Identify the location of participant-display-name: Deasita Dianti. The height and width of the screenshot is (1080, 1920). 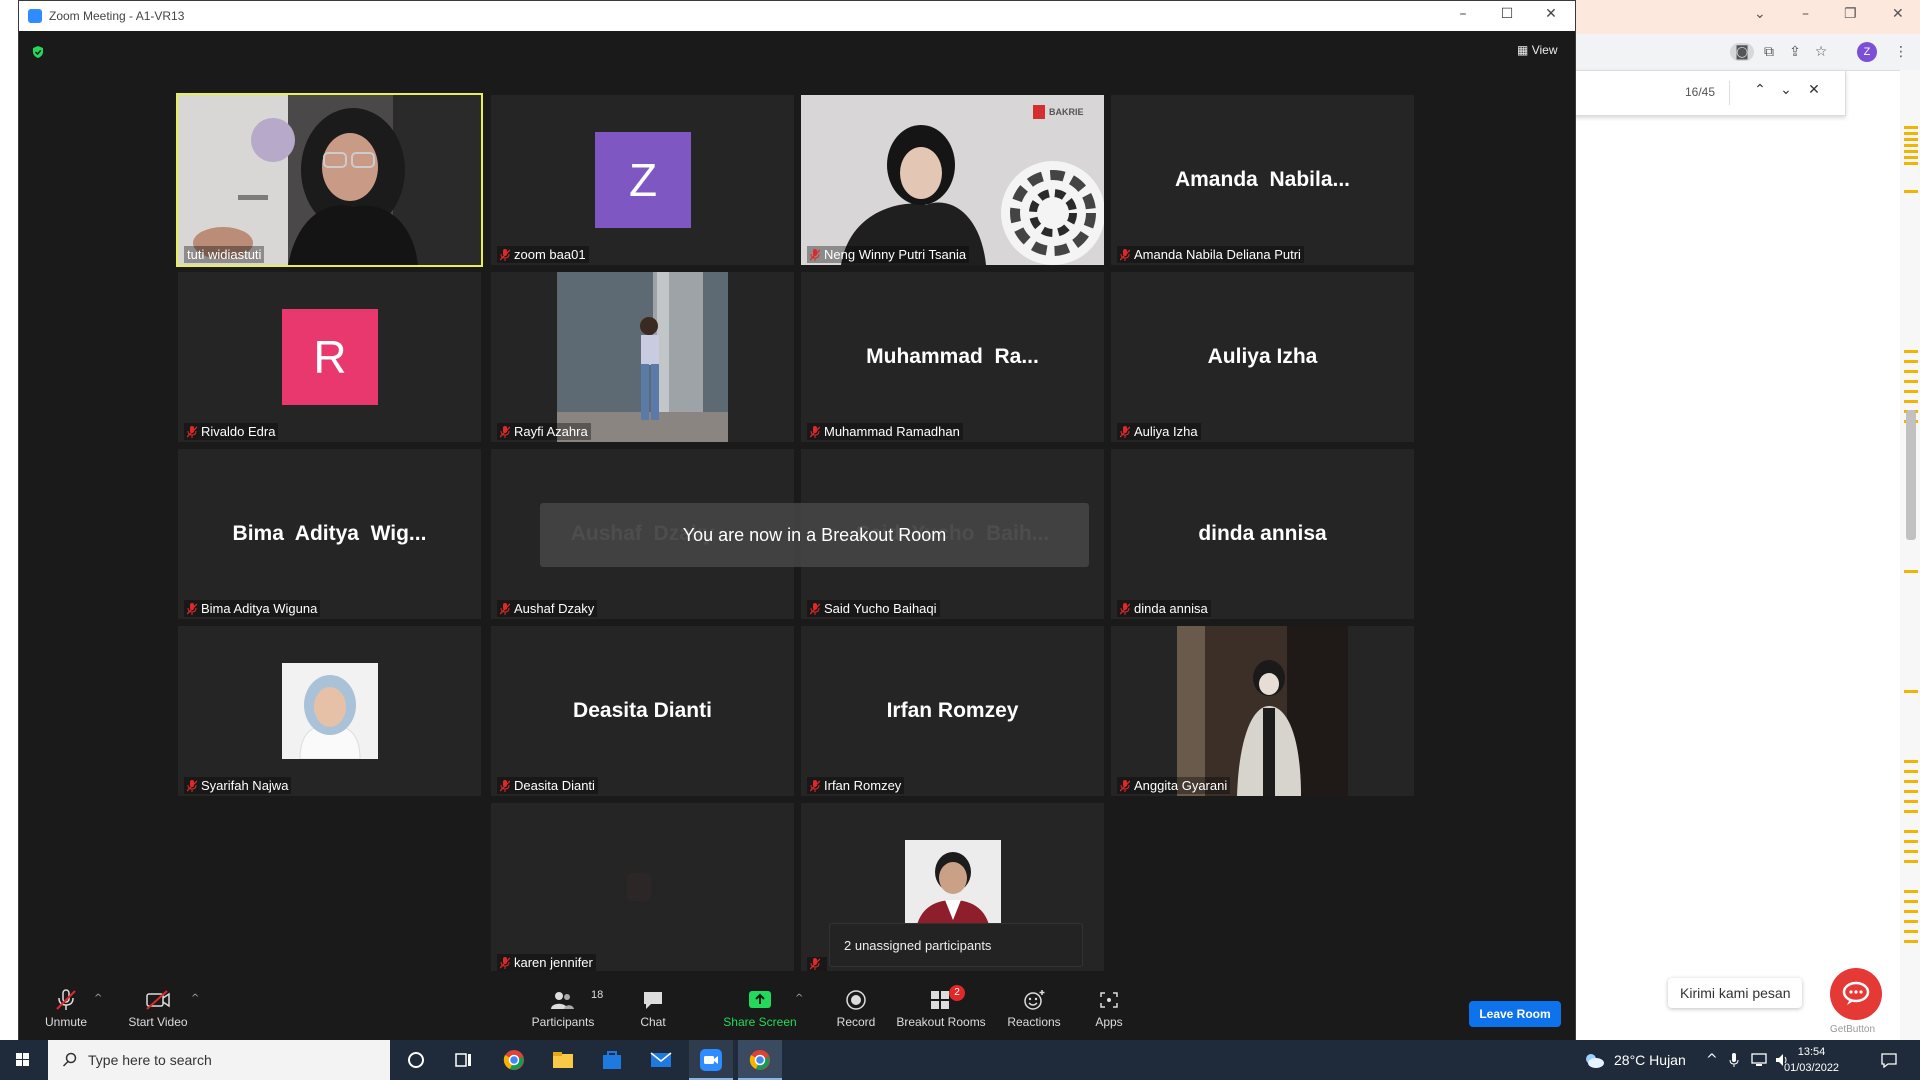
(642, 710).